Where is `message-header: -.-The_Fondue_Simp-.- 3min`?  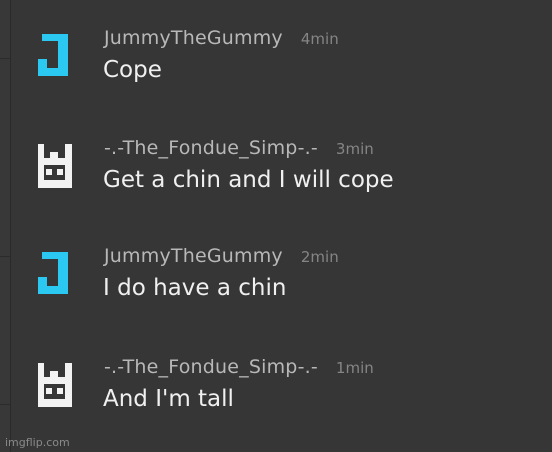
message-header: -.-The_Fondue_Simp-.- 3min is located at coordinates (239, 150).